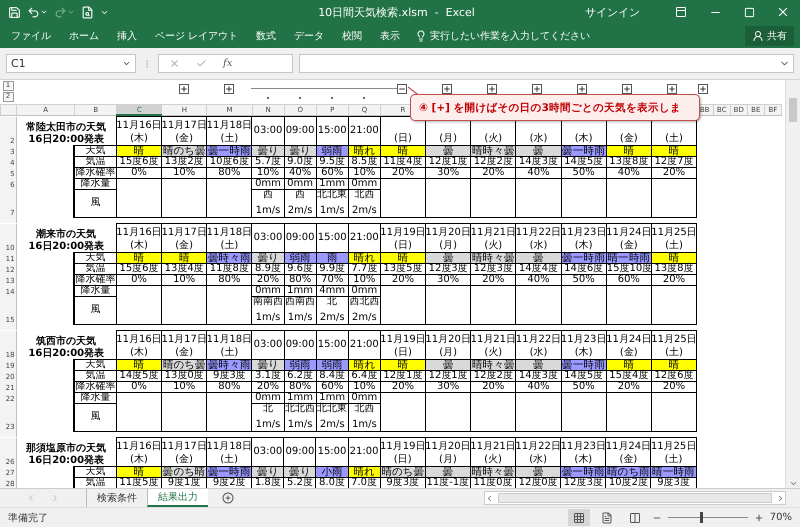 Image resolution: width=800 pixels, height=527 pixels. Describe the element at coordinates (66, 235) in the screenshot. I see `location-title: 潮来市の天気` at that location.